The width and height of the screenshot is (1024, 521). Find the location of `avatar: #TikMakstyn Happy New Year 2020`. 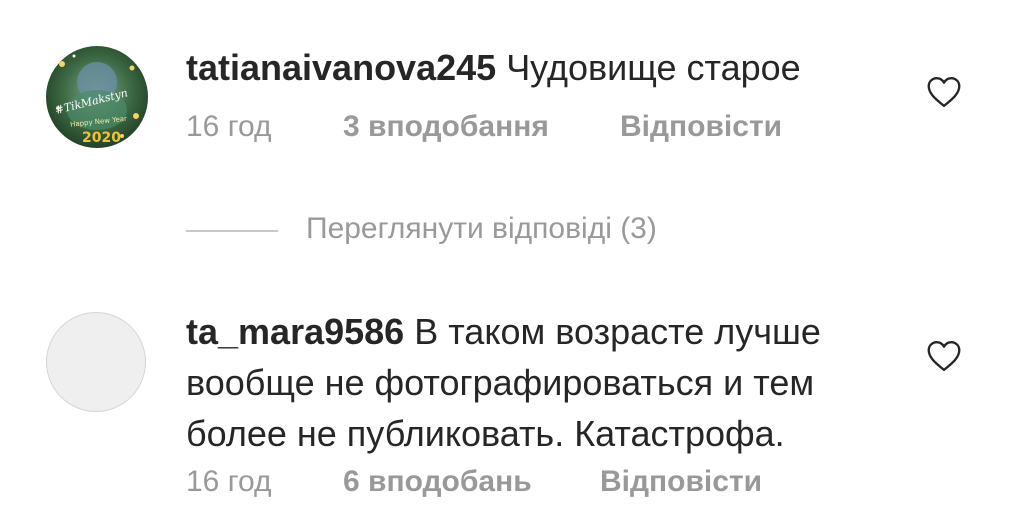

avatar: #TikMakstyn Happy New Year 2020 is located at coordinates (97, 97).